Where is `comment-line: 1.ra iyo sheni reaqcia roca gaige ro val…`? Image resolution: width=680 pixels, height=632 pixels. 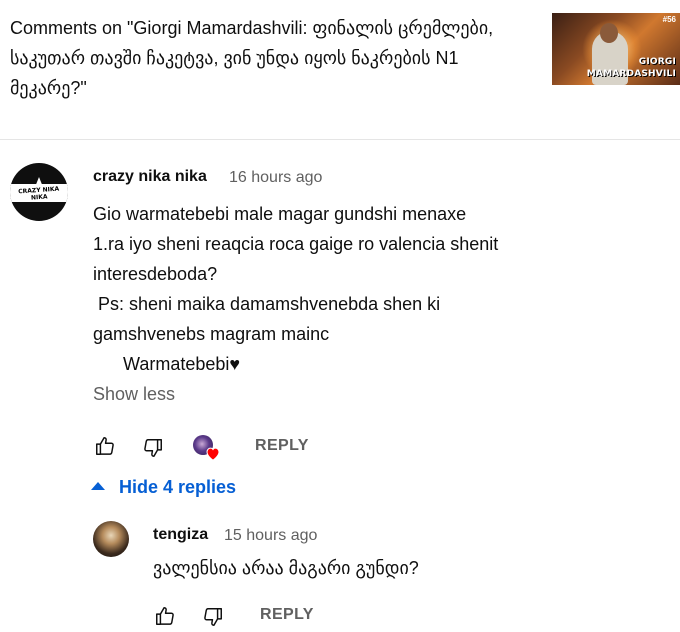
comment-line: 1.ra iyo sheni reaqcia roca gaige ro val… is located at coordinates (296, 244).